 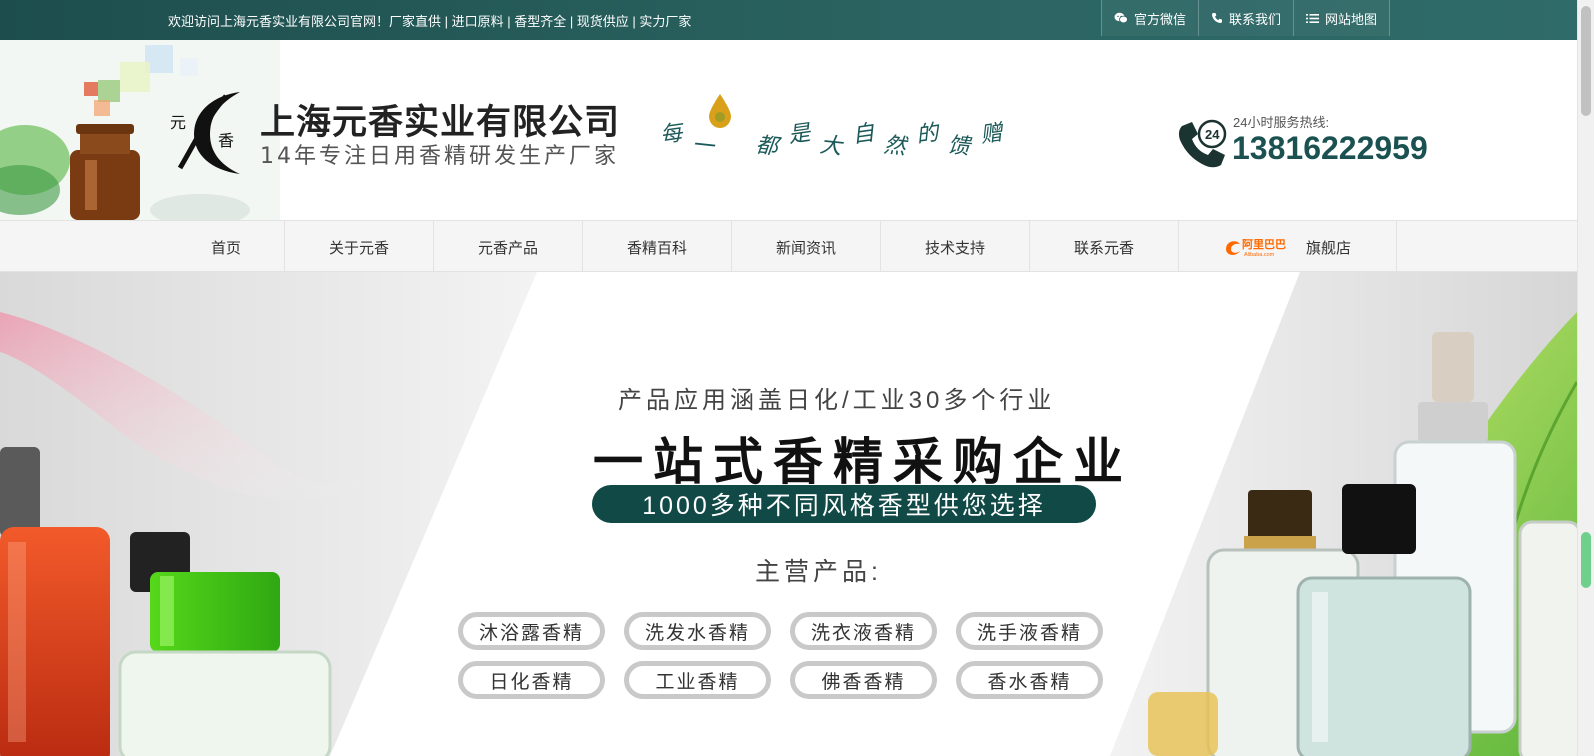 What do you see at coordinates (1330, 148) in the screenshot?
I see `hotline-number: 13816222959` at bounding box center [1330, 148].